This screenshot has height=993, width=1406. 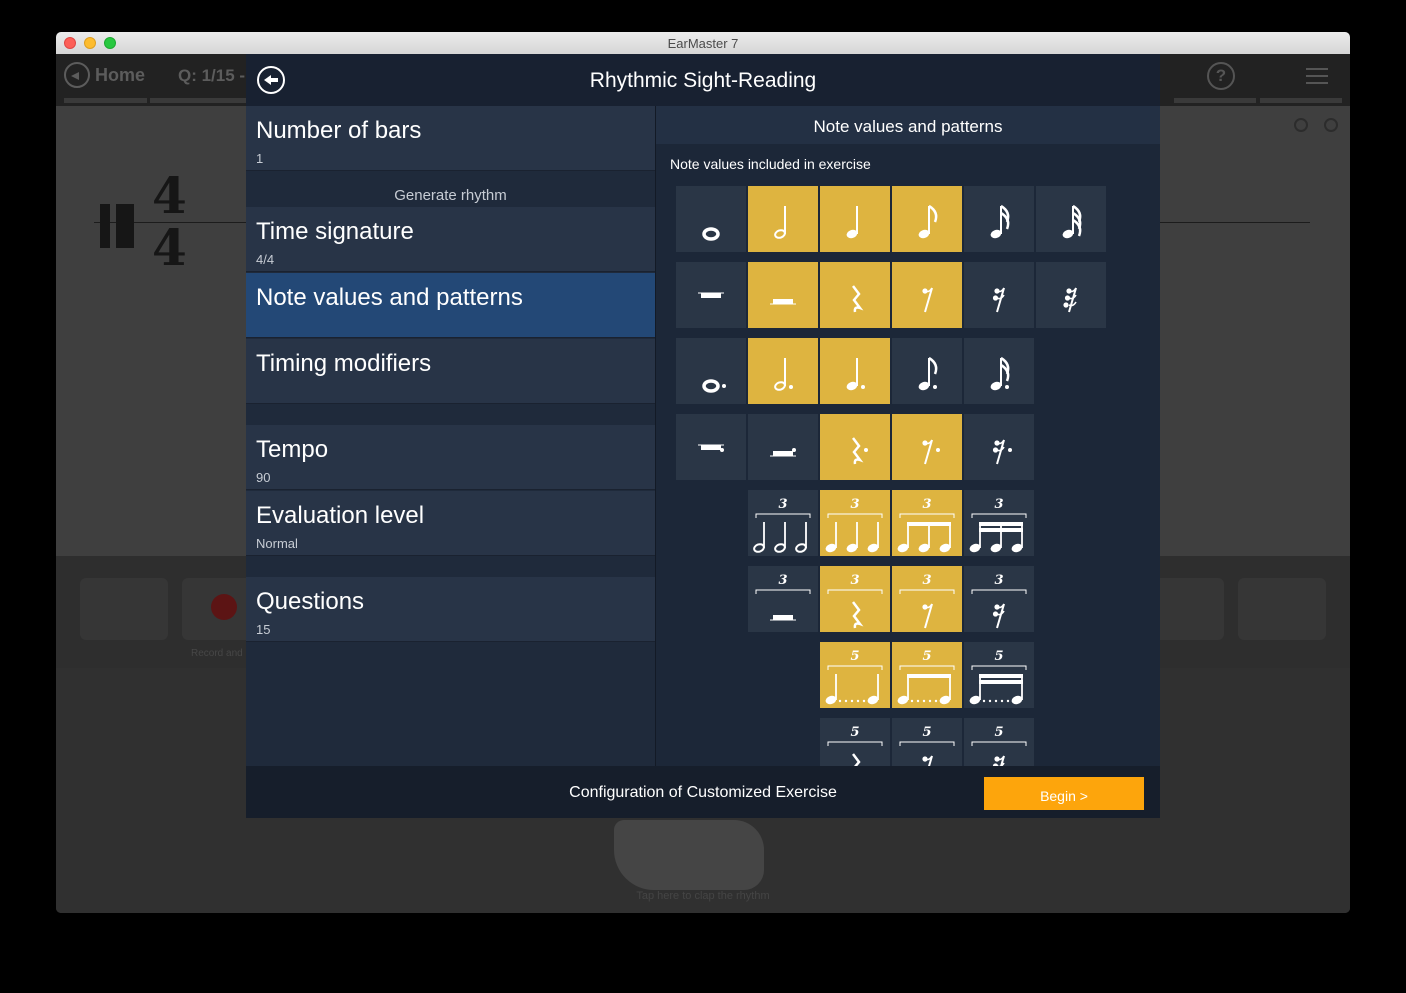 I want to click on menu-icon, so click(x=1317, y=78).